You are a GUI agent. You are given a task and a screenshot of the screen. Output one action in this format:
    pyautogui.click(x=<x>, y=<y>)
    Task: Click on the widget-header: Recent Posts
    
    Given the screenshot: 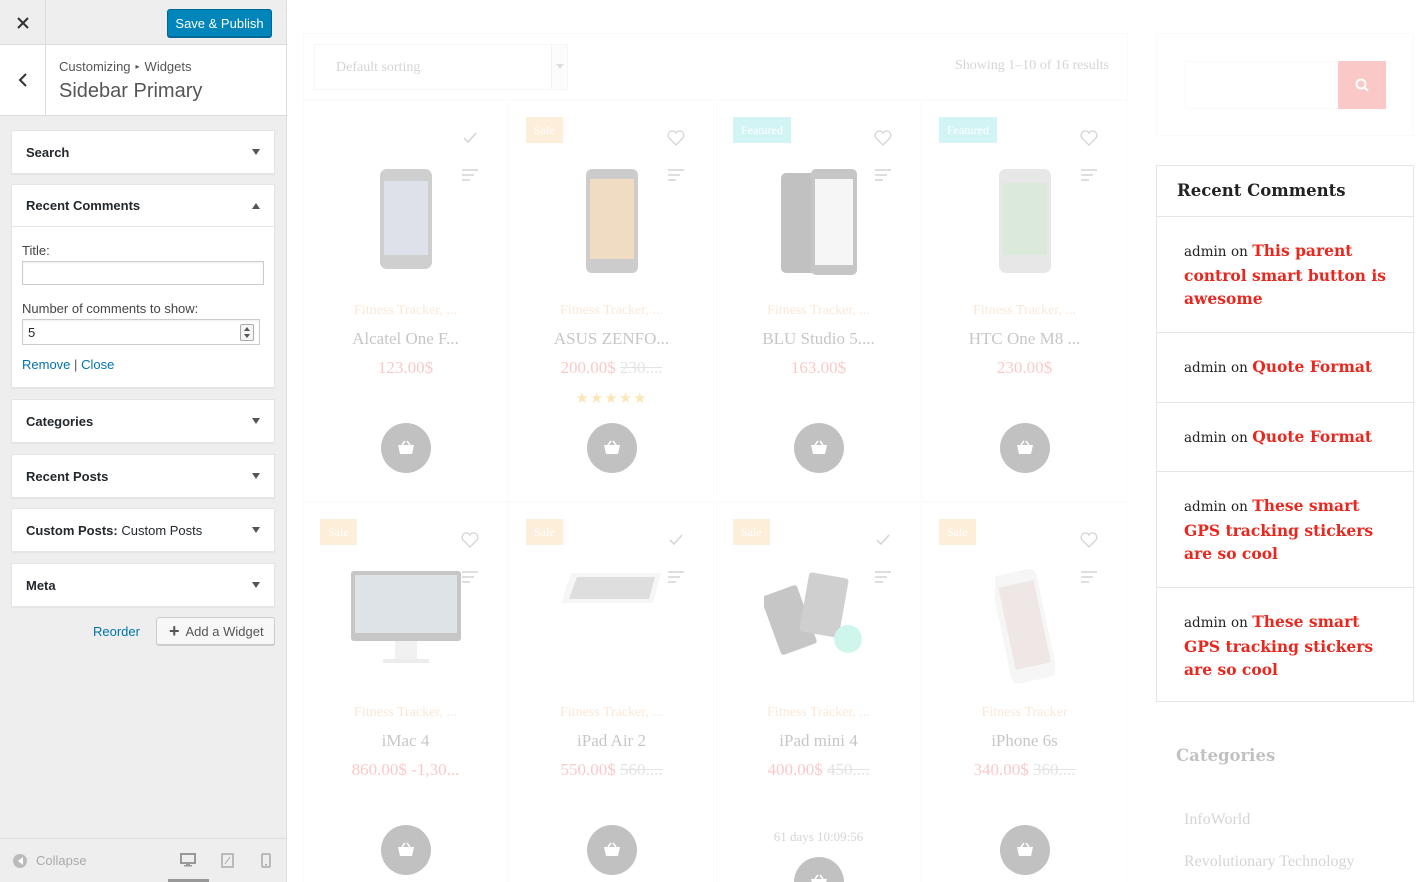 What is the action you would take?
    pyautogui.click(x=143, y=476)
    